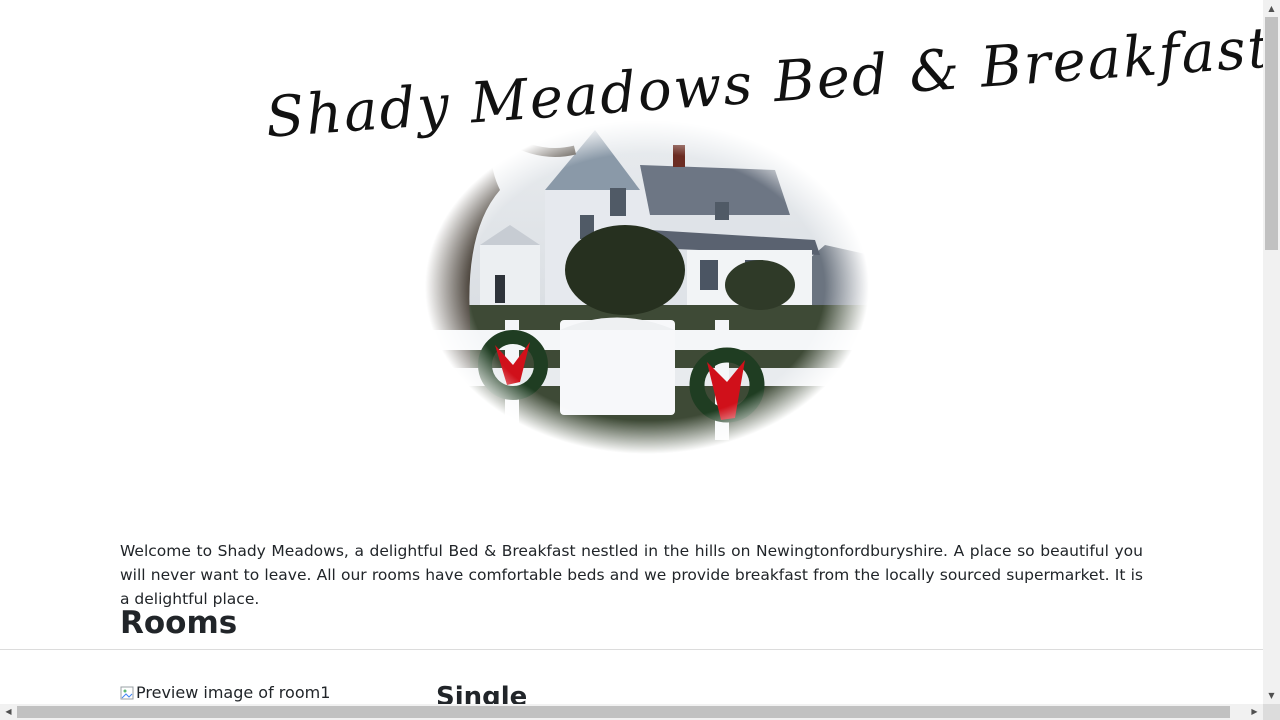 The image size is (1280, 720). I want to click on room-preview-image: Preview image of room1, so click(225, 693).